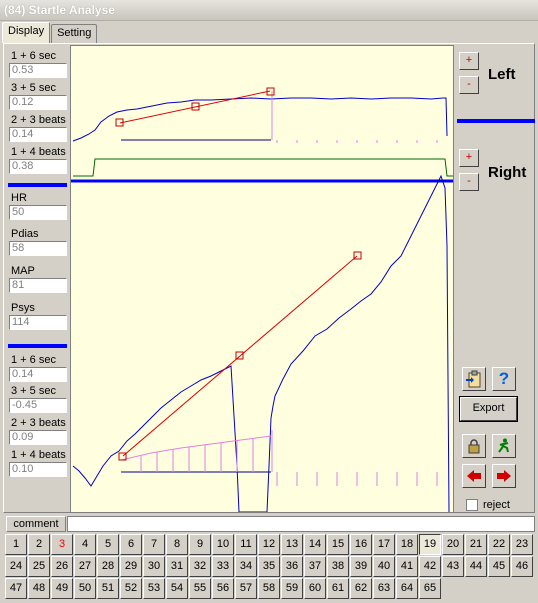 This screenshot has height=603, width=538. Describe the element at coordinates (177, 588) in the screenshot. I see `trial-button-54: 54` at that location.